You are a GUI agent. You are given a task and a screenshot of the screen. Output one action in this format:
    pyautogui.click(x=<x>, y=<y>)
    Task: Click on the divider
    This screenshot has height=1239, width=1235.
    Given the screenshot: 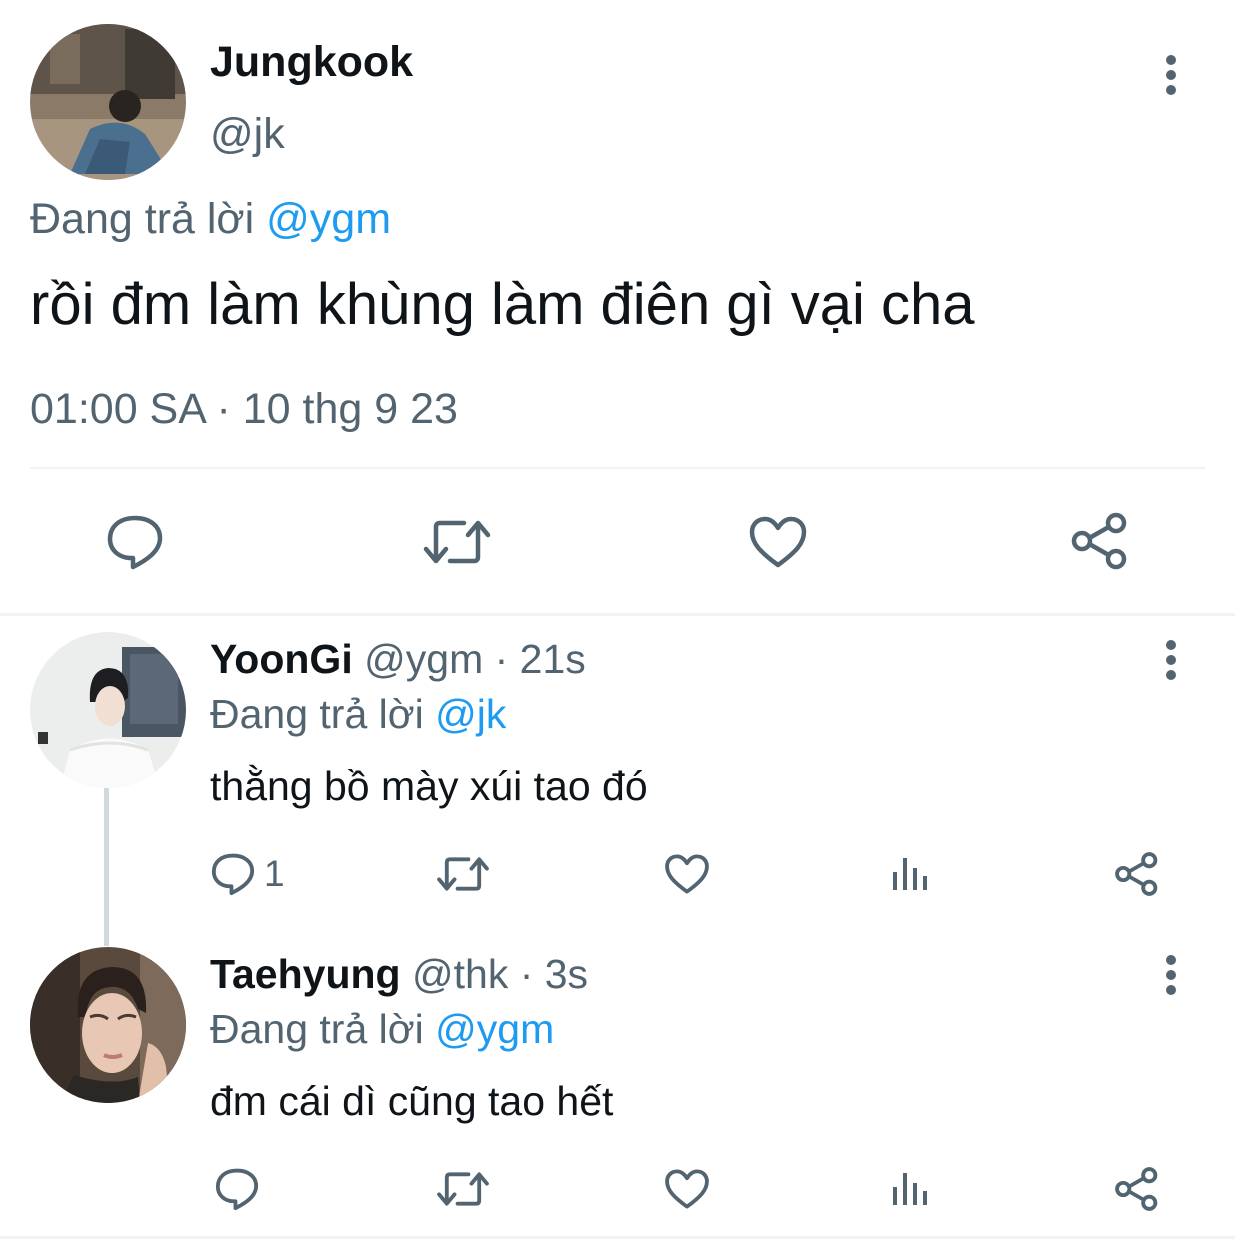 What is the action you would take?
    pyautogui.click(x=617, y=468)
    